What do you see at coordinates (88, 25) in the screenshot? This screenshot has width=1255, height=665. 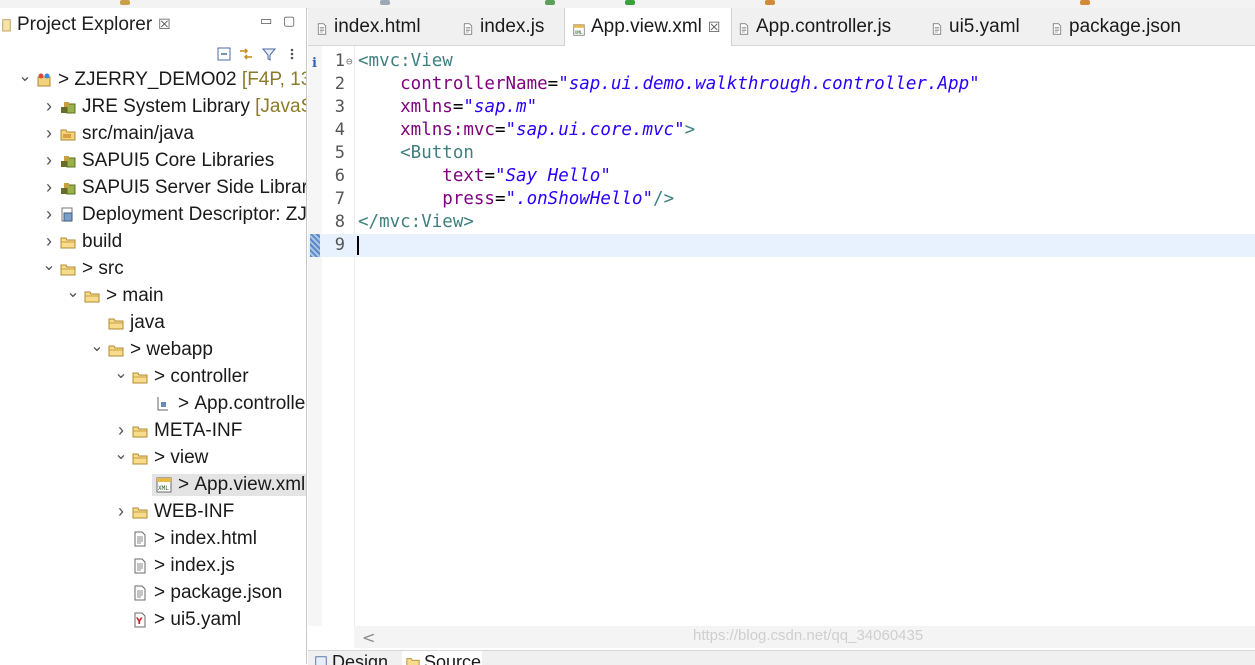 I see `tab-project-explorer: Project Explorer ☒` at bounding box center [88, 25].